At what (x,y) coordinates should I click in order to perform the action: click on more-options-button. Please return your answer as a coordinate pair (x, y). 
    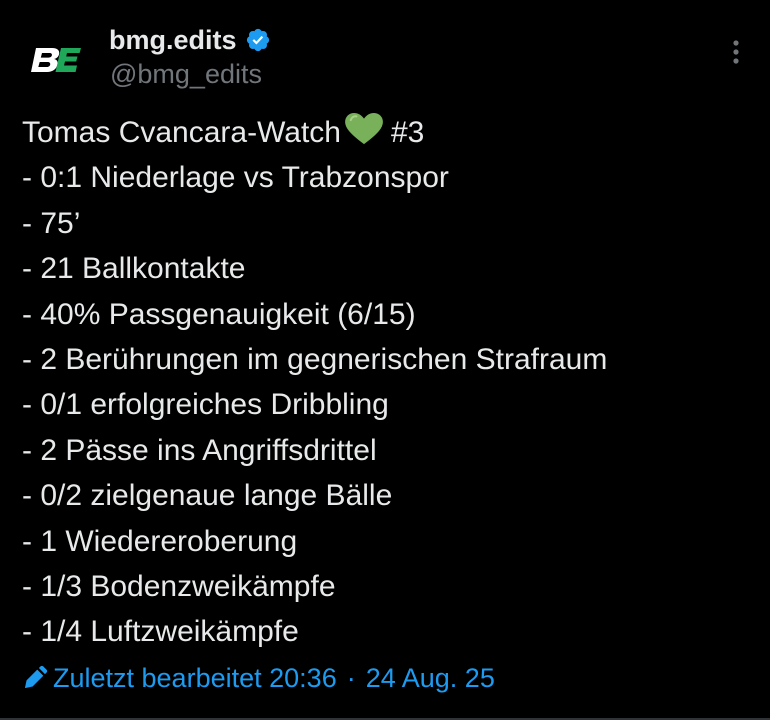
    Looking at the image, I should click on (736, 52).